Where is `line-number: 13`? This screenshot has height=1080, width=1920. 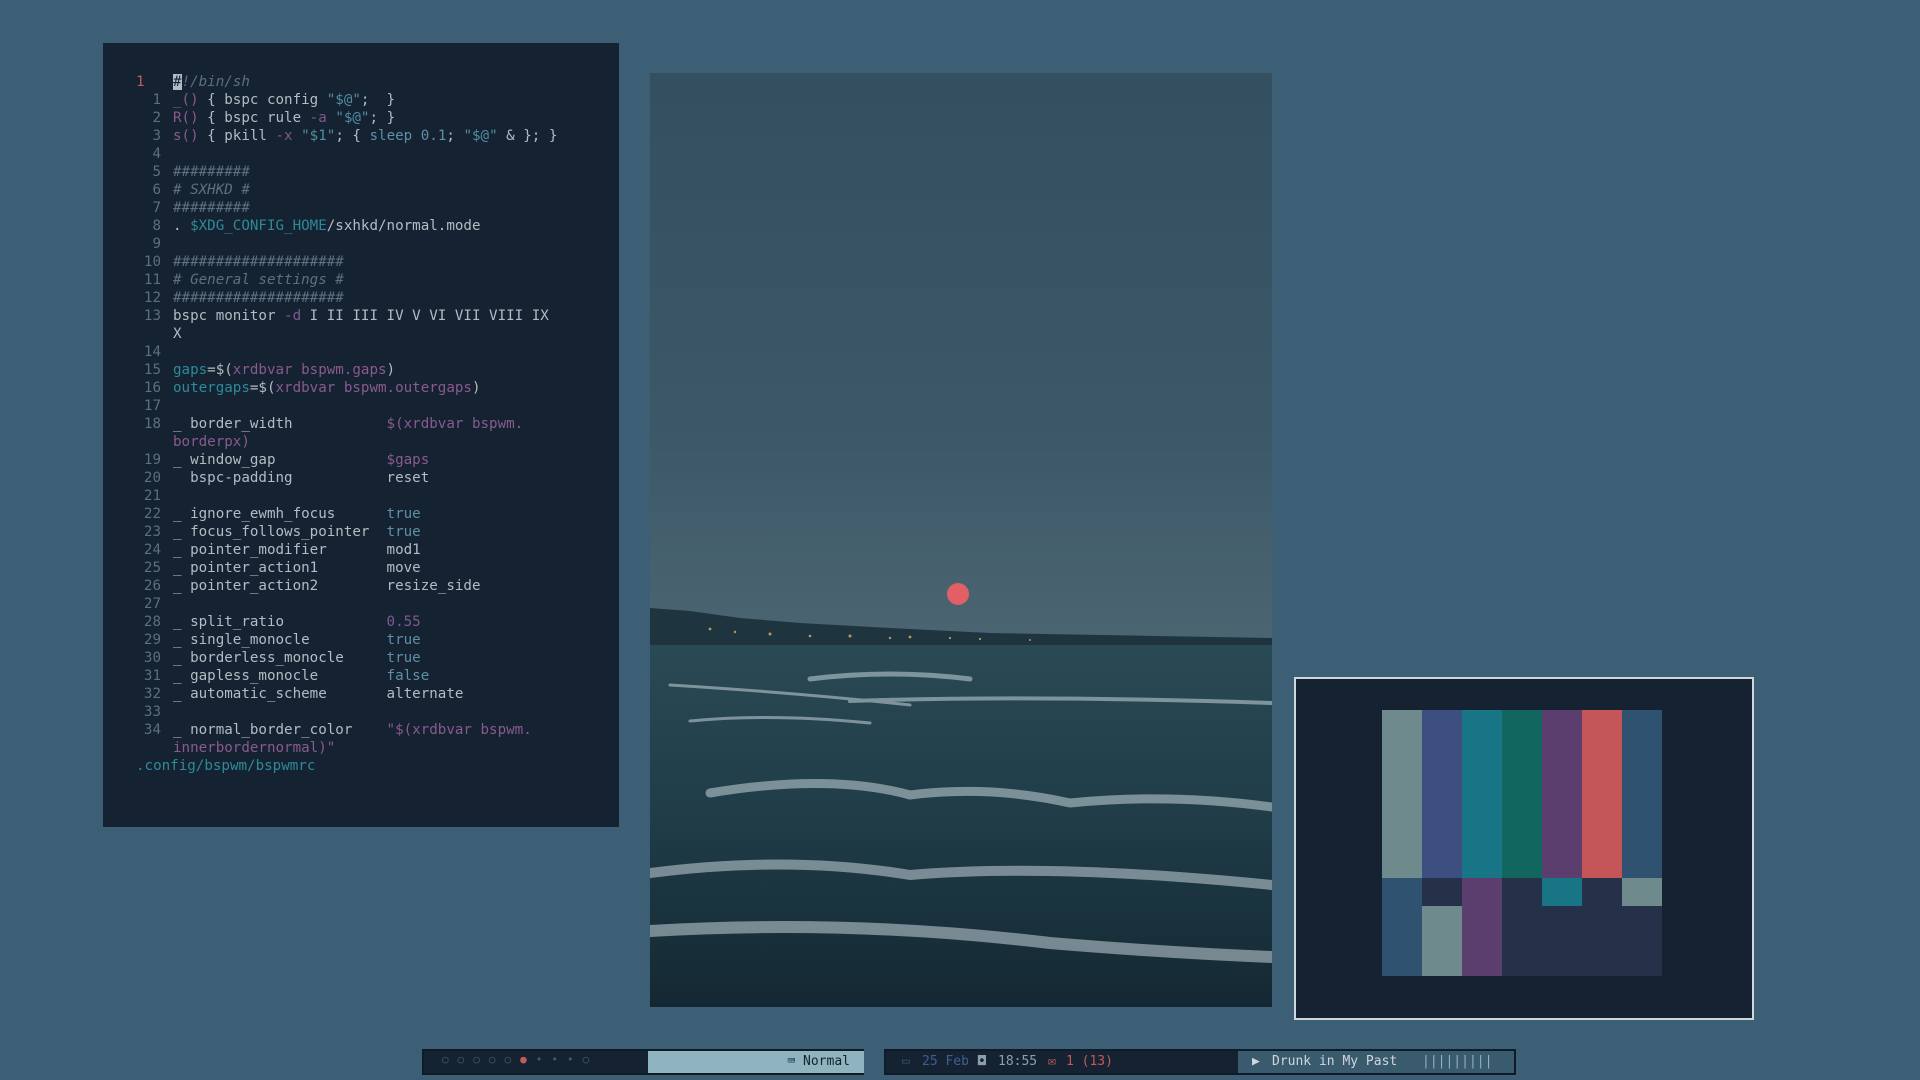 line-number: 13 is located at coordinates (152, 316).